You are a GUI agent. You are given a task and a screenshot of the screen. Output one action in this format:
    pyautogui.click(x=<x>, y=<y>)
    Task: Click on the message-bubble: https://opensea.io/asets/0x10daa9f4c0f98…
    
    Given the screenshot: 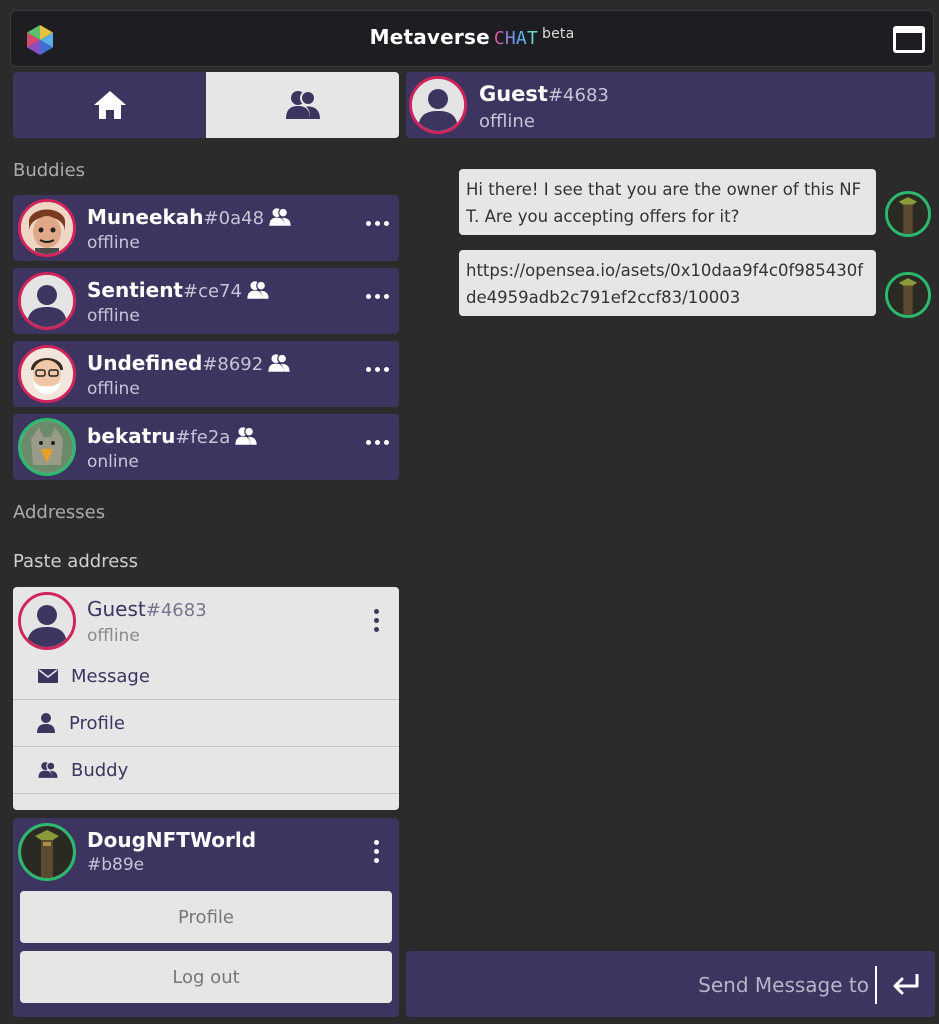 What is the action you would take?
    pyautogui.click(x=667, y=283)
    